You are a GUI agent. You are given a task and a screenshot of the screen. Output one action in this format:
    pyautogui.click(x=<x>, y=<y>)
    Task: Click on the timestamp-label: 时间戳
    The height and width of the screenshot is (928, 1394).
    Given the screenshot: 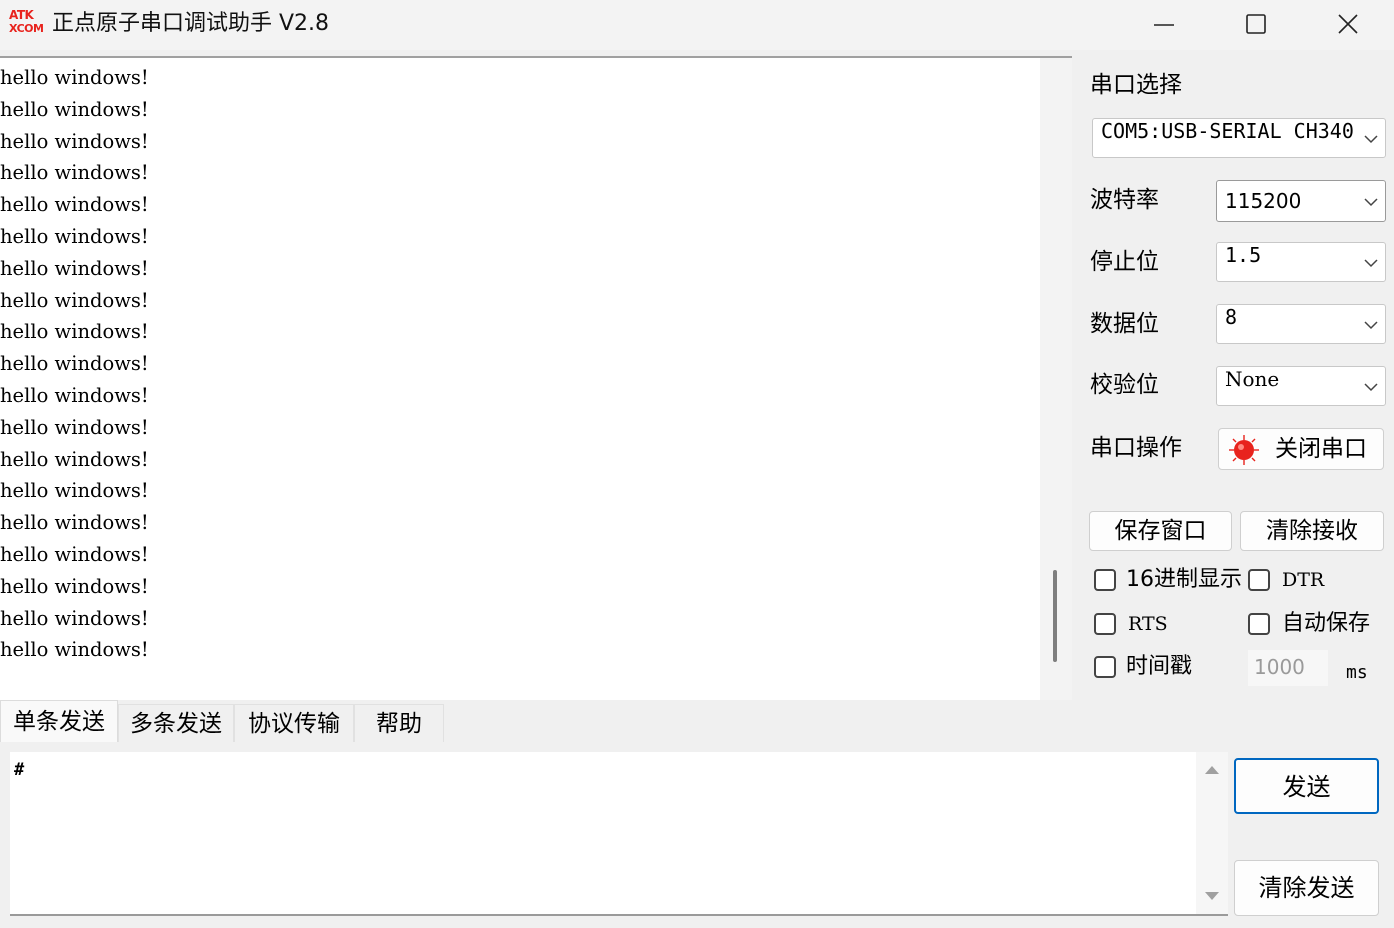 What is the action you would take?
    pyautogui.click(x=1159, y=666)
    